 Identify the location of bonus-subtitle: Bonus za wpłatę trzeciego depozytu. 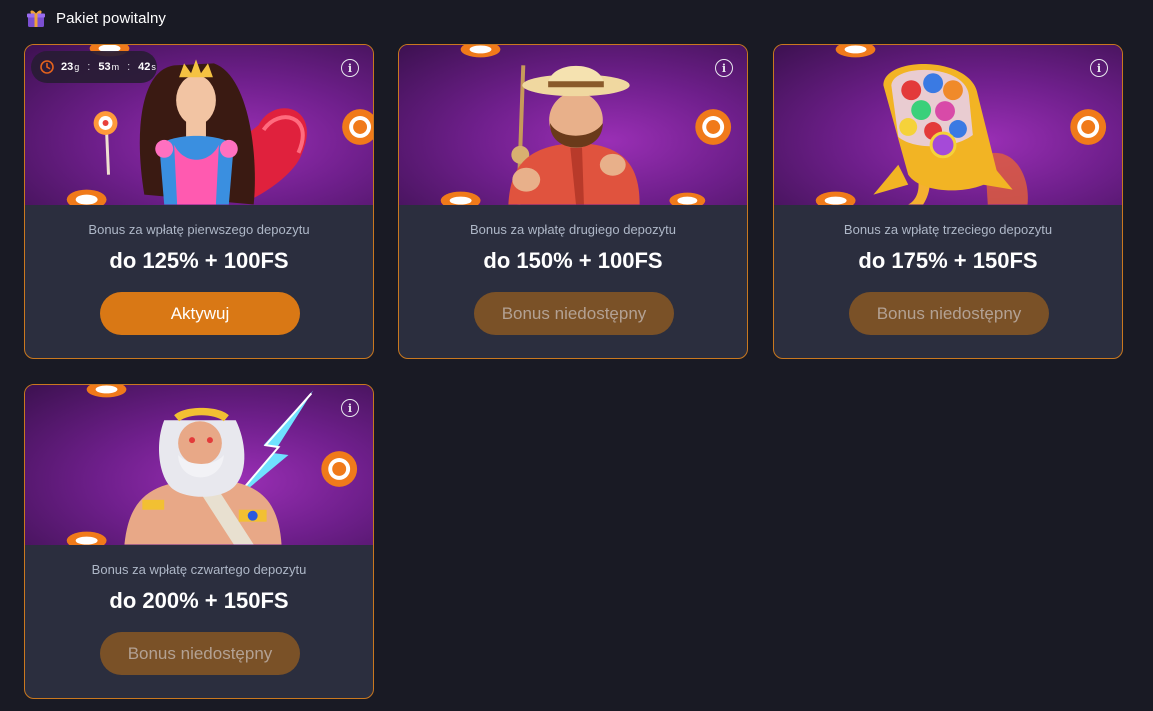
(948, 229).